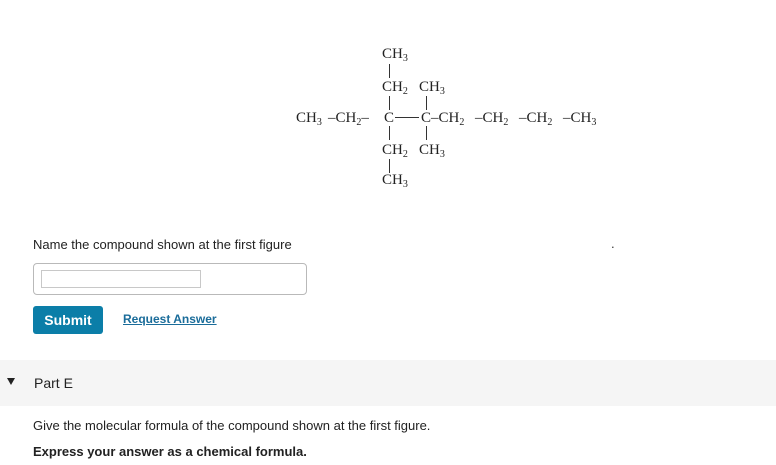  I want to click on main-chain-ch2-right-3: –CH2, so click(536, 119).